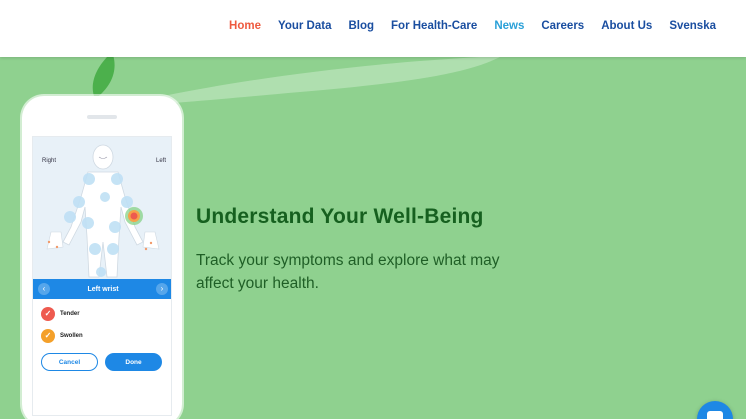 Image resolution: width=746 pixels, height=419 pixels. Describe the element at coordinates (692, 26) in the screenshot. I see `nav-svenska: Svenska` at that location.